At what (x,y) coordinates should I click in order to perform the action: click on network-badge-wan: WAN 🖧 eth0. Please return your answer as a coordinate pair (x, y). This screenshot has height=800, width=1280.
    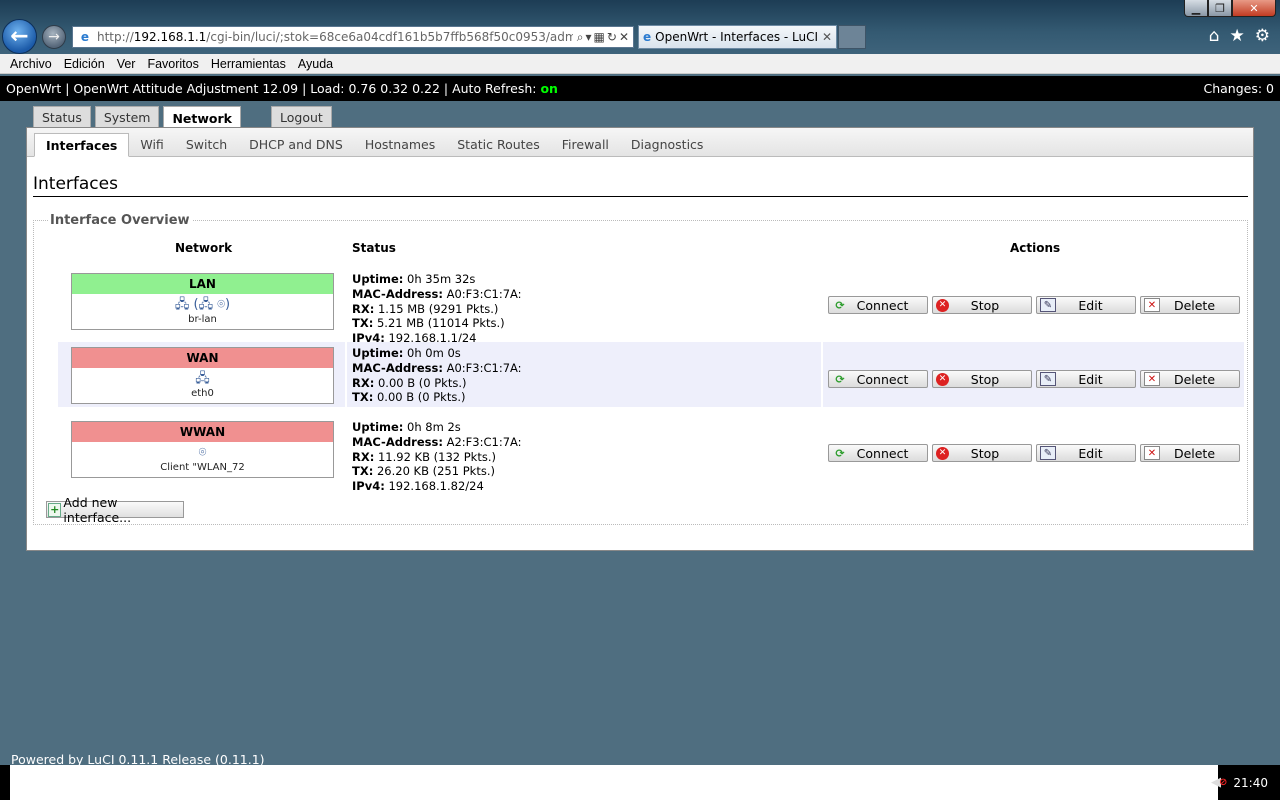
    Looking at the image, I should click on (202, 375).